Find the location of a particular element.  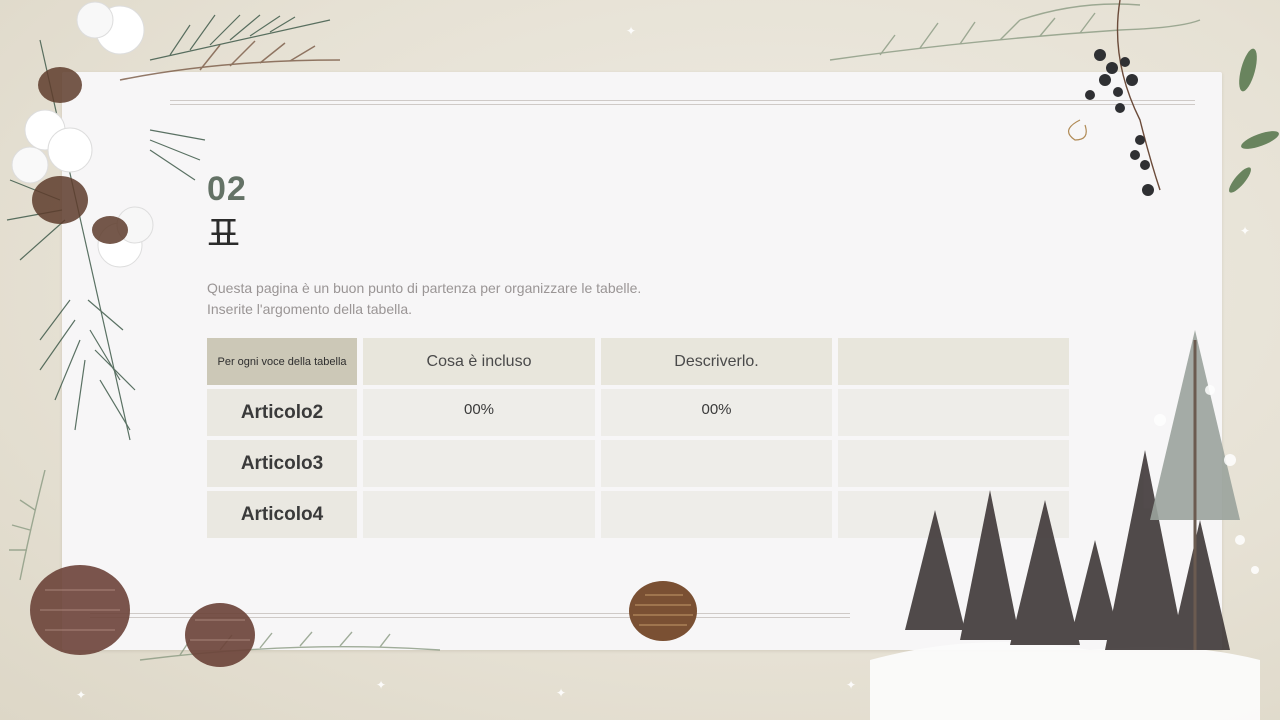

leaf-icon is located at coordinates (1254, 120).